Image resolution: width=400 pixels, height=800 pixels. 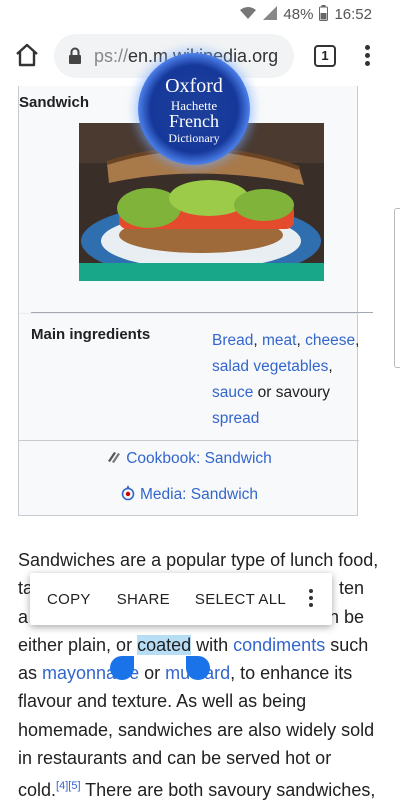 I want to click on infobox-title: Sandwich, so click(x=54, y=102).